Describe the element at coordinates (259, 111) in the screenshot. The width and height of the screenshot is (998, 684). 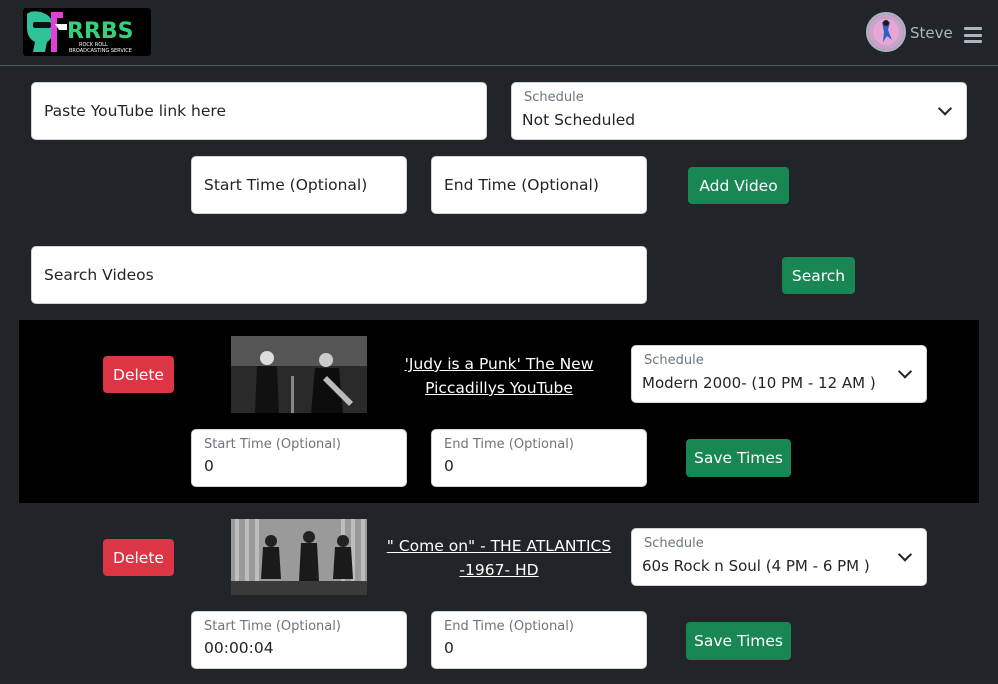
I see `youtube-link-input: Paste YouTube link here` at that location.